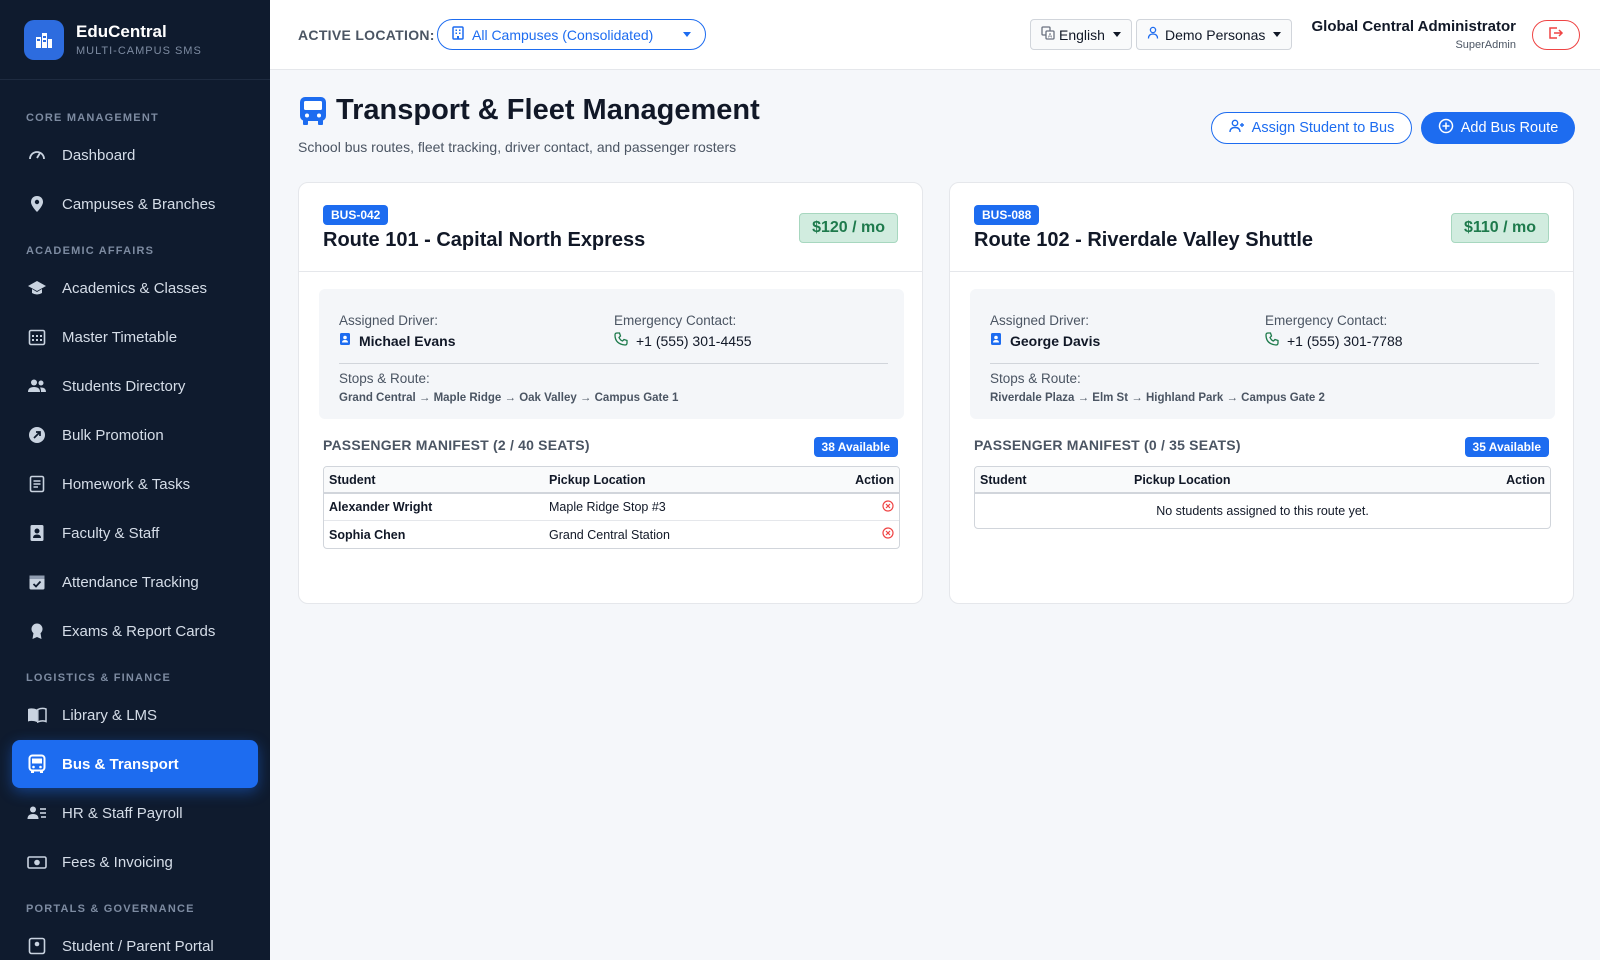 The image size is (1600, 960). I want to click on add-bus-route-button: Add Bus Route, so click(1498, 128).